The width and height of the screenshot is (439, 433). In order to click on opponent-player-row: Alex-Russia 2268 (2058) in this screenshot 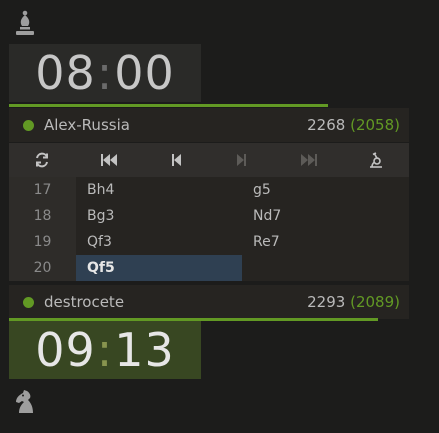, I will do `click(209, 125)`.